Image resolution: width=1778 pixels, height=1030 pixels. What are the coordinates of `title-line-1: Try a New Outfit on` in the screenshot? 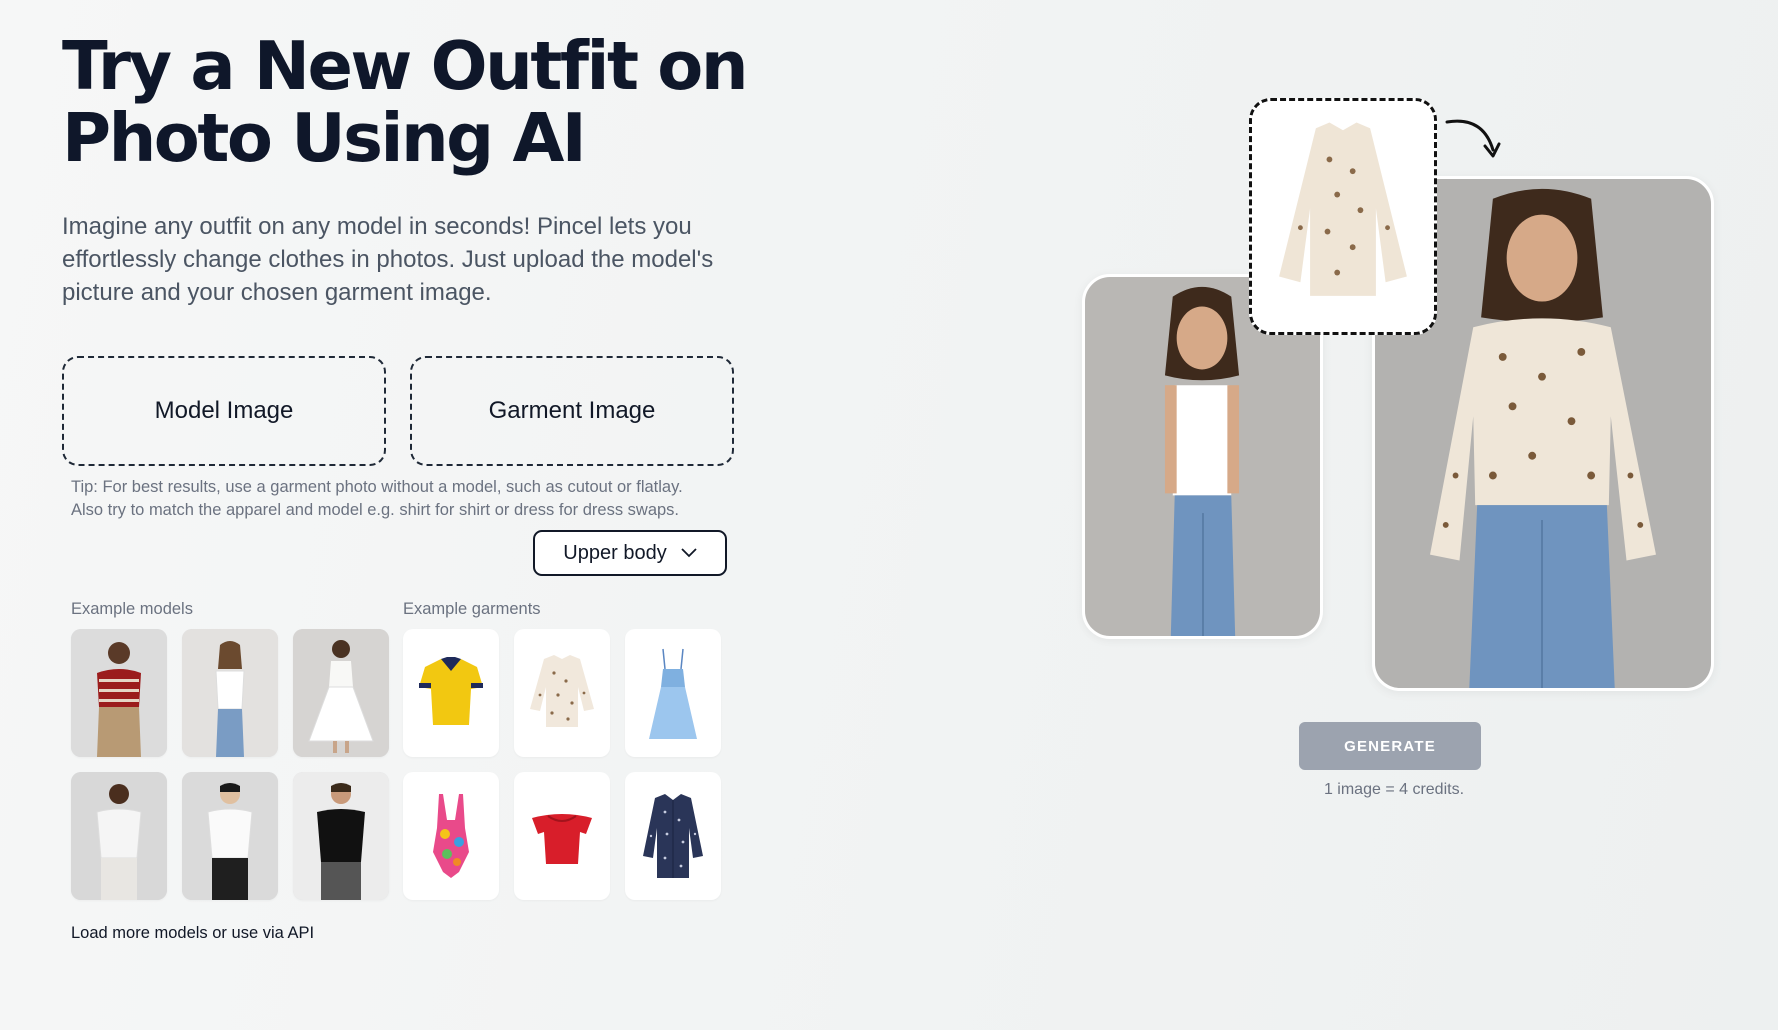 It's located at (405, 66).